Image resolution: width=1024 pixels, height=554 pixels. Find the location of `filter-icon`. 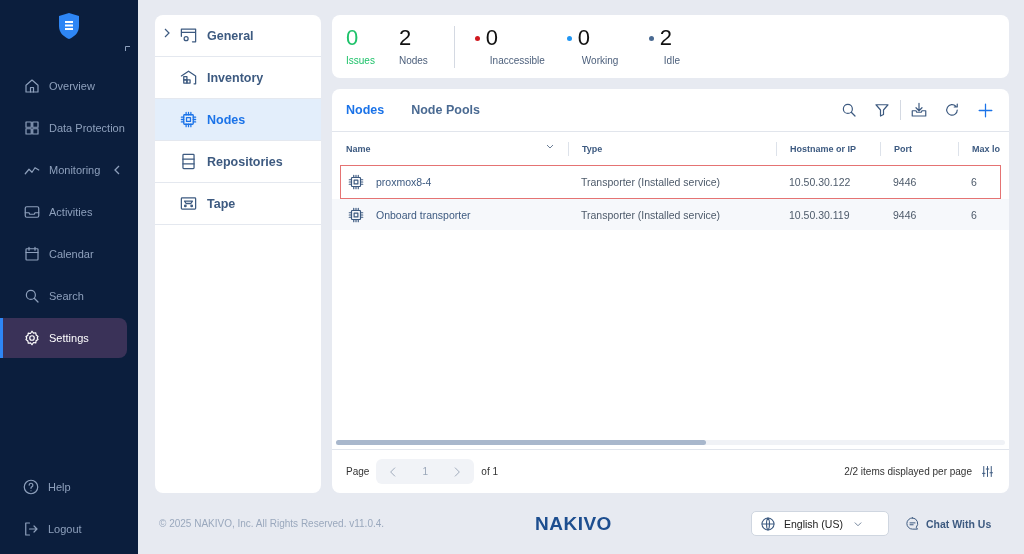

filter-icon is located at coordinates (882, 110).